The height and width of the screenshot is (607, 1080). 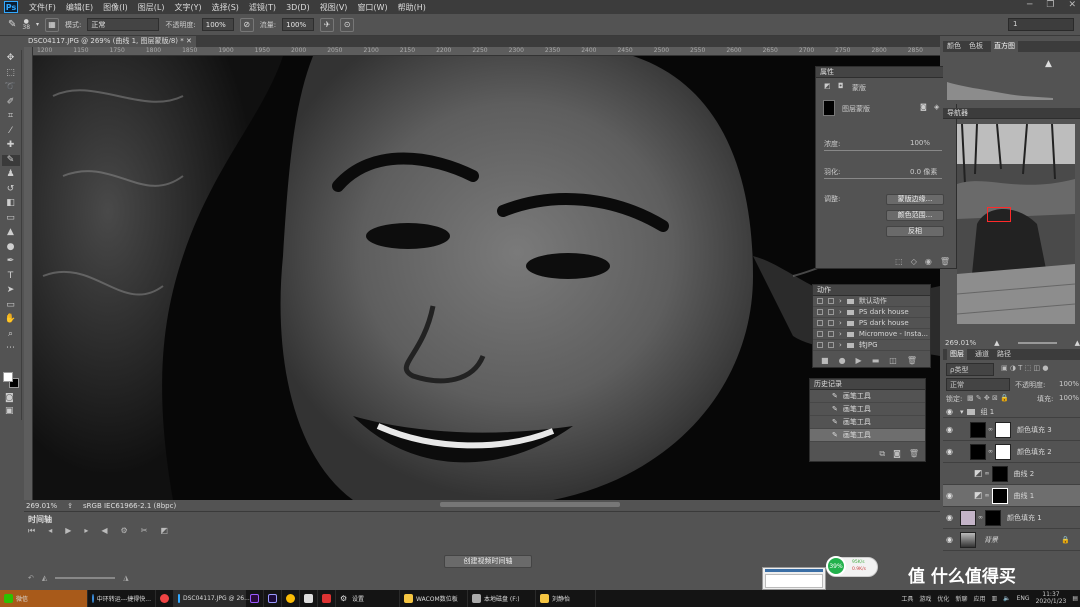 I want to click on split-icon: ✂, so click(x=144, y=531).